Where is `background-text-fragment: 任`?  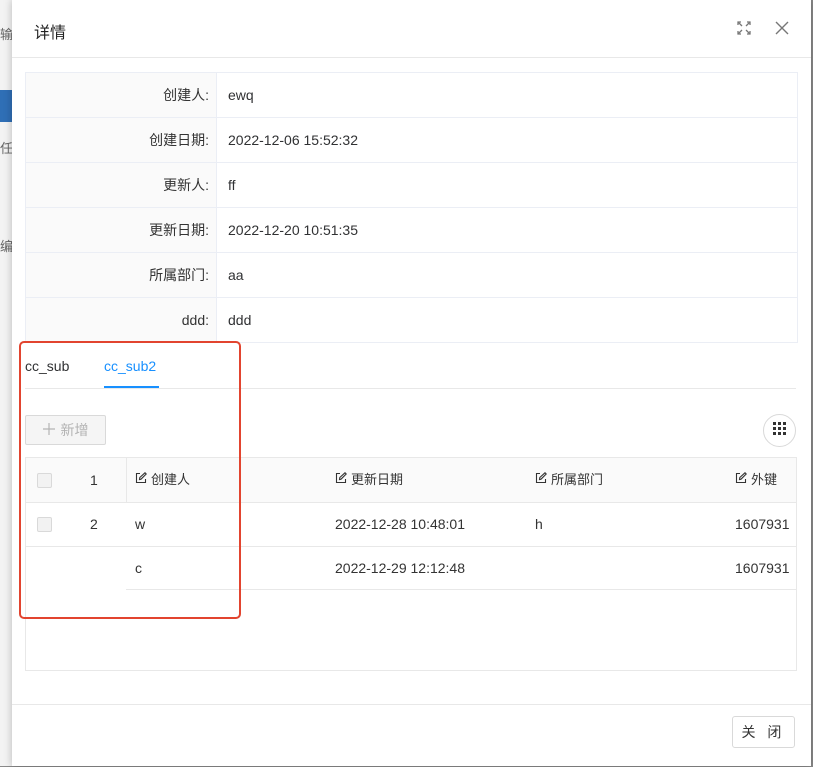 background-text-fragment: 任 is located at coordinates (6, 148).